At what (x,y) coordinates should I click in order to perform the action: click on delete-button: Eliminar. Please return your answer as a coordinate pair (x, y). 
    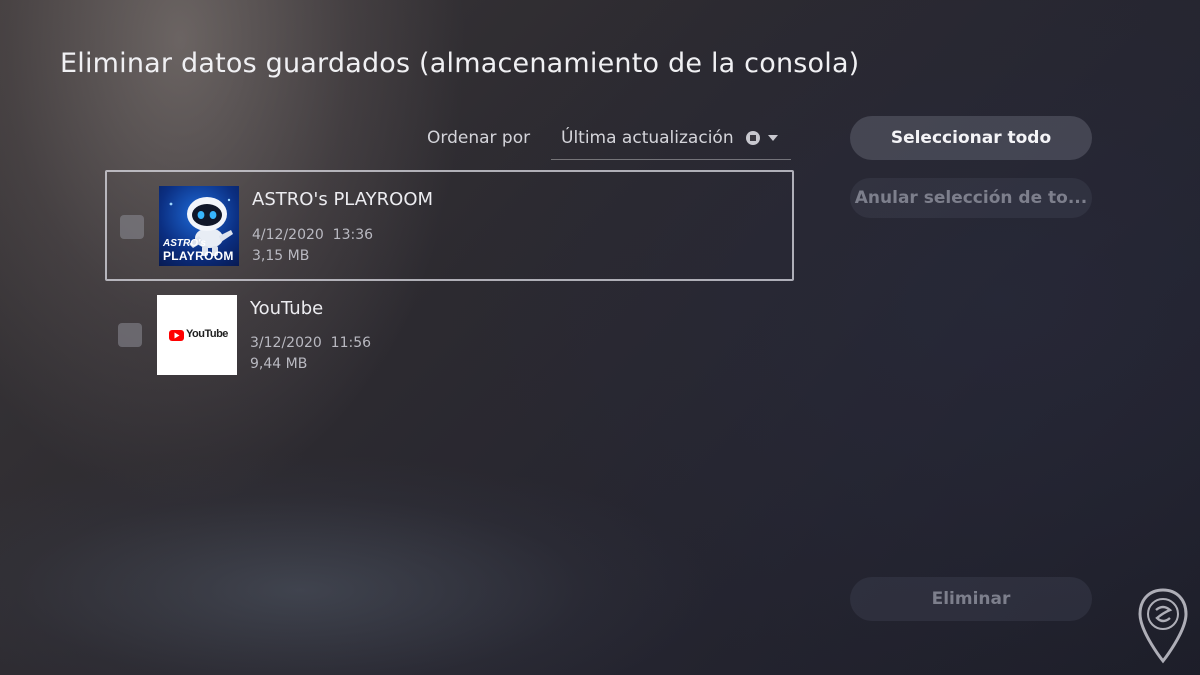
    Looking at the image, I should click on (971, 599).